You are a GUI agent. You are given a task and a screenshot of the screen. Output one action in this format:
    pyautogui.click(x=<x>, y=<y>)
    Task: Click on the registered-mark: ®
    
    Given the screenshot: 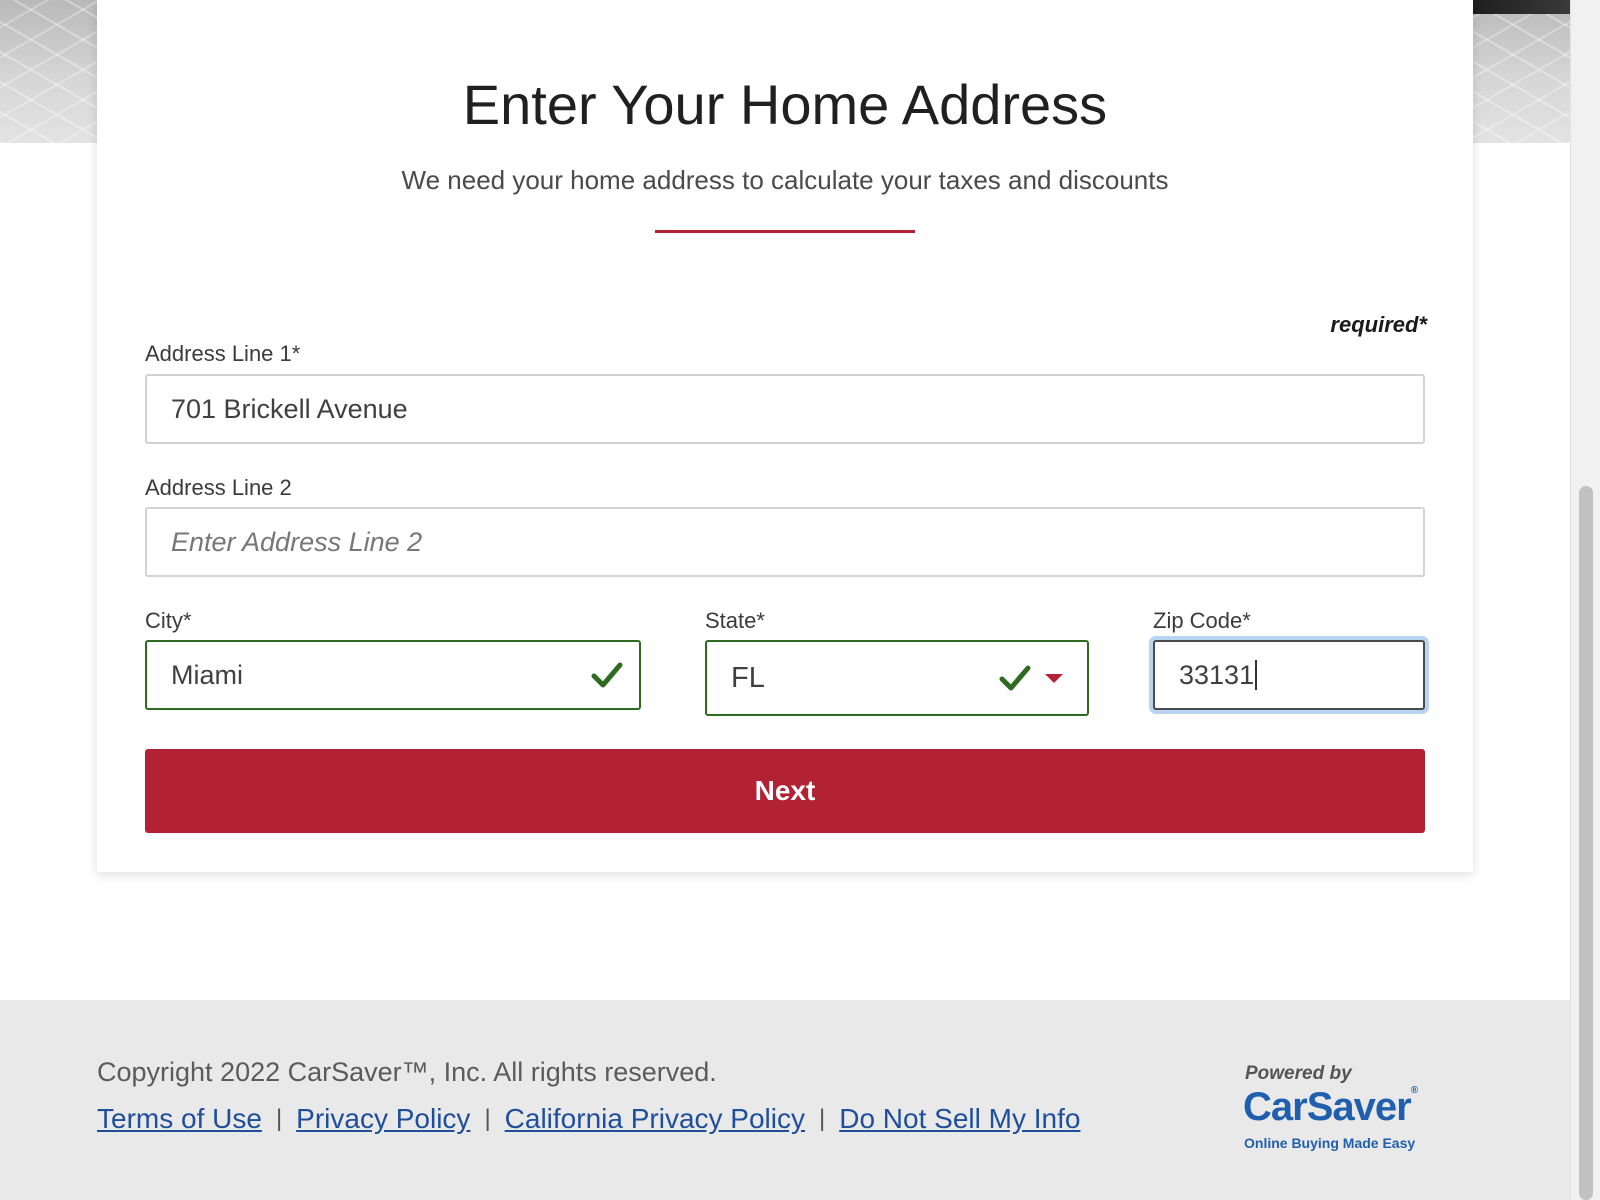 What is the action you would take?
    pyautogui.click(x=1414, y=1090)
    